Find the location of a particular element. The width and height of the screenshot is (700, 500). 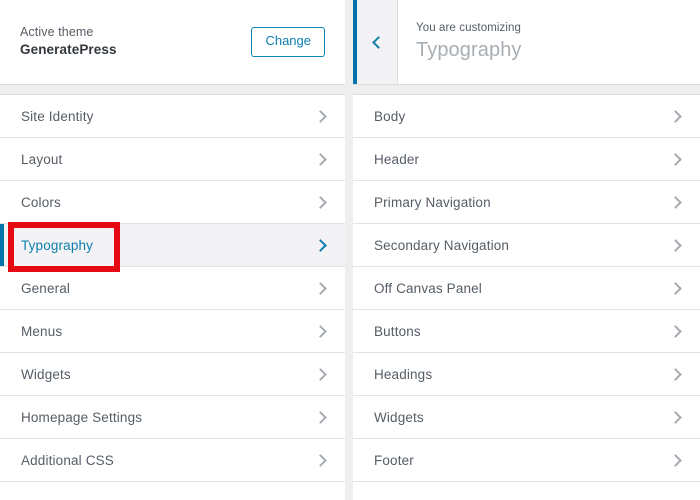

back-button is located at coordinates (375, 42).